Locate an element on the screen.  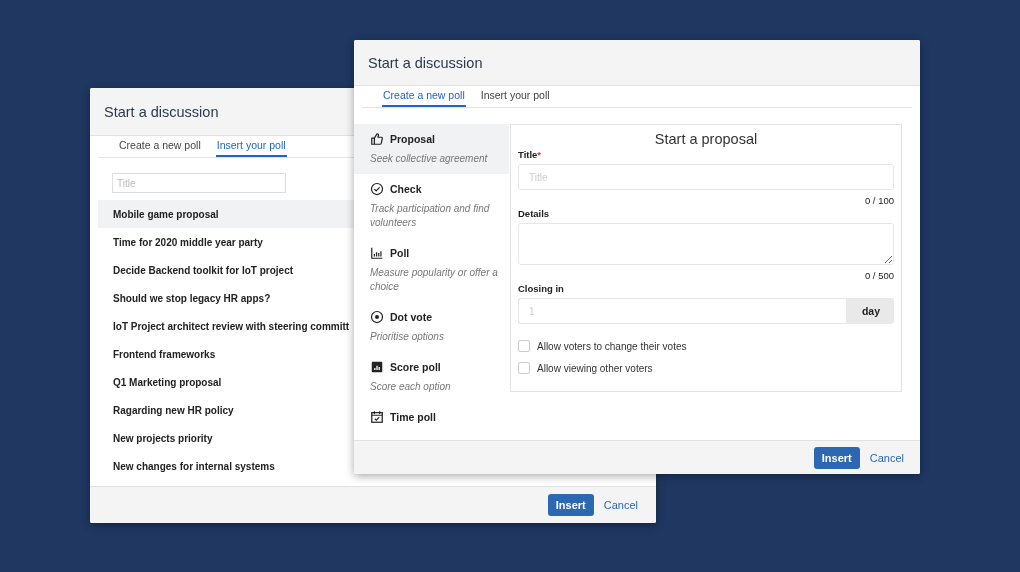
unit-label: day is located at coordinates (869, 311).